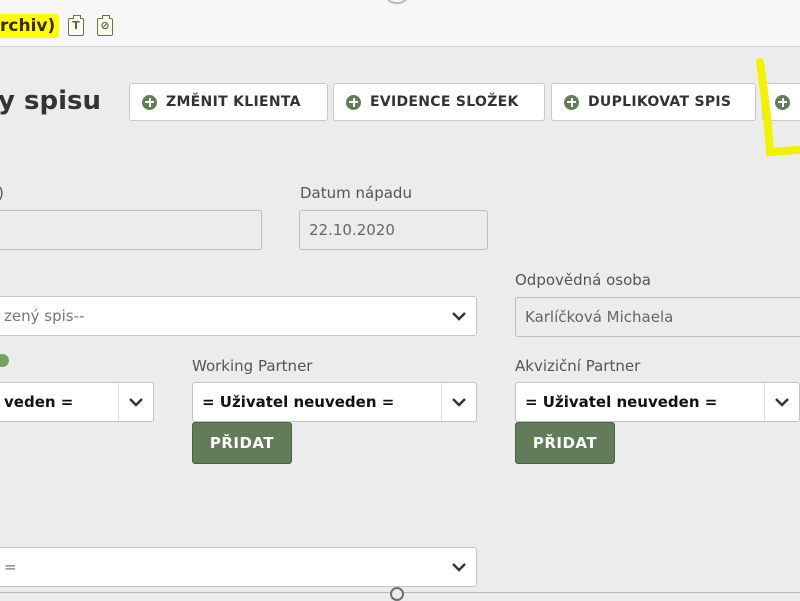 Image resolution: width=800 pixels, height=601 pixels. What do you see at coordinates (2, 193) in the screenshot?
I see `left-field-label: )` at bounding box center [2, 193].